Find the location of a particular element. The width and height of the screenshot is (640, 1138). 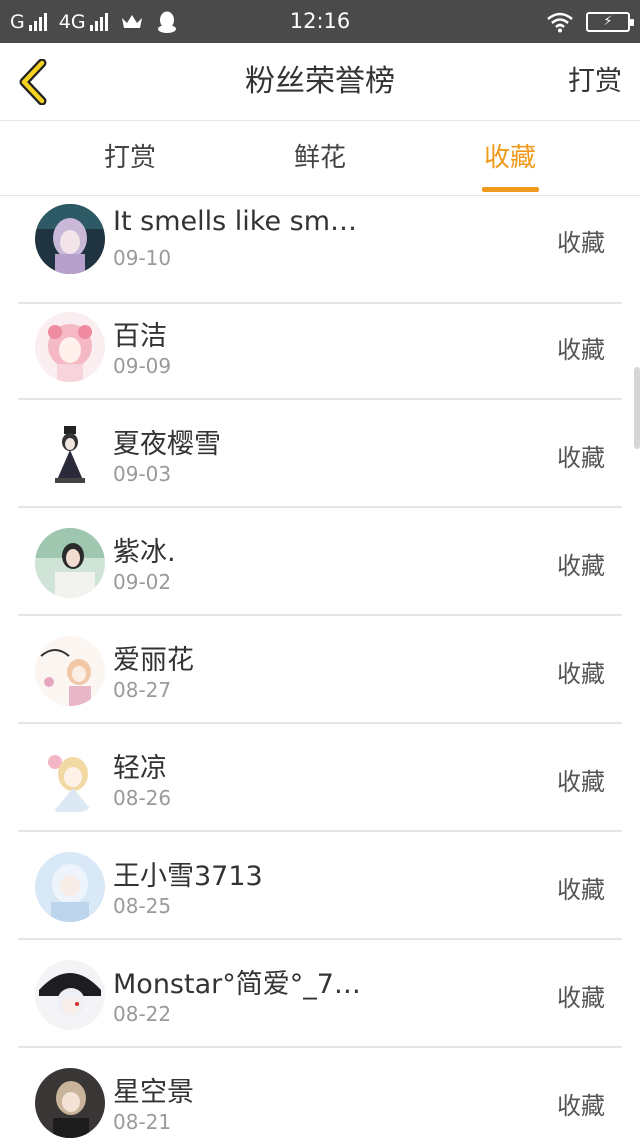

page-title: 粉丝荣誉榜 is located at coordinates (320, 81).